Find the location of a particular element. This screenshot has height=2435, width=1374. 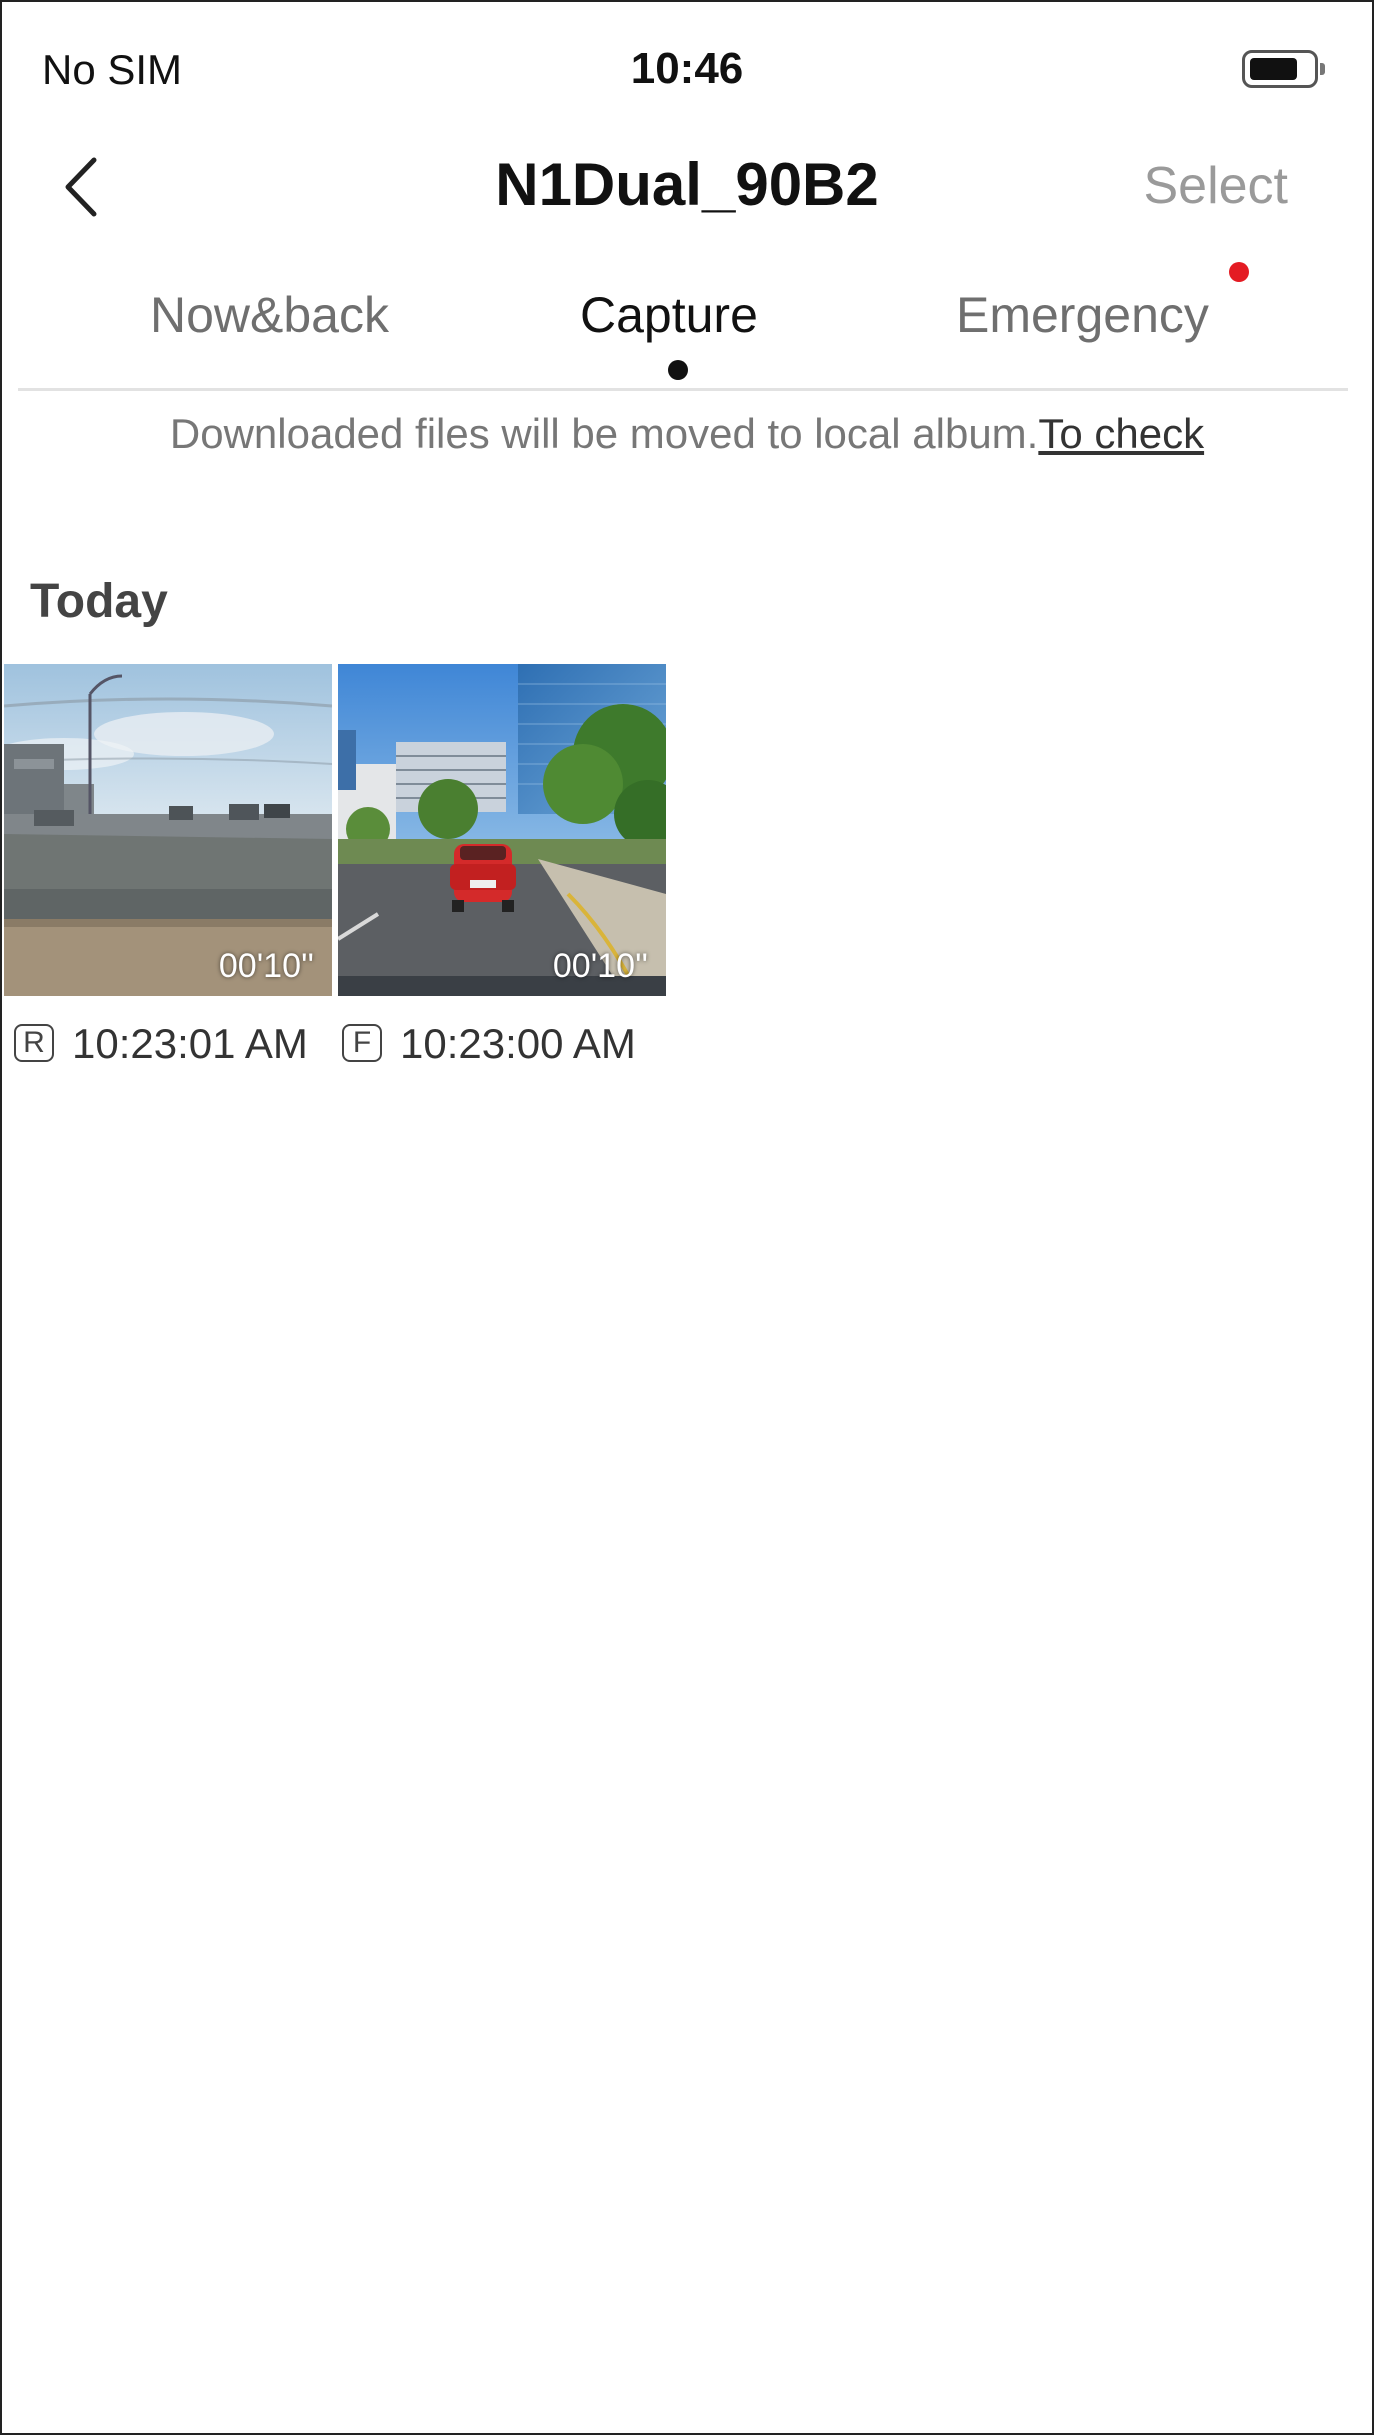

capture-meta: F 10:23:00 AM is located at coordinates (502, 1045).